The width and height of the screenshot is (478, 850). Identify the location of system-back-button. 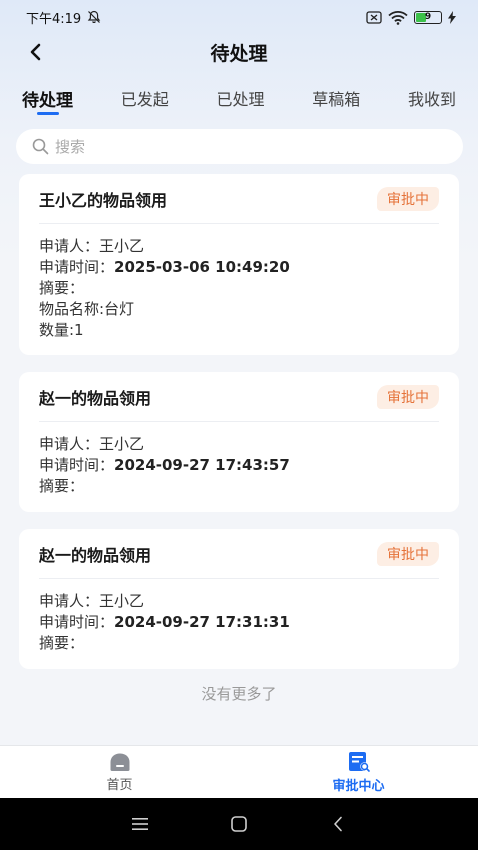
(338, 824).